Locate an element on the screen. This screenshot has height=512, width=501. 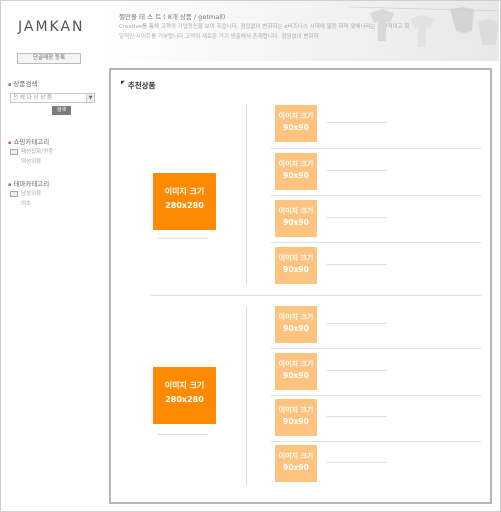
shop-category-title: 쇼핑카테고리 is located at coordinates (28, 141).